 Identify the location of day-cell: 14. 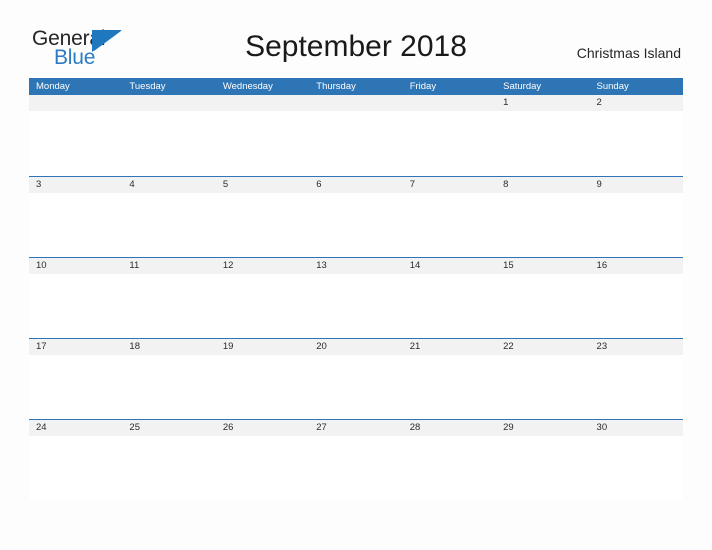
(449, 266).